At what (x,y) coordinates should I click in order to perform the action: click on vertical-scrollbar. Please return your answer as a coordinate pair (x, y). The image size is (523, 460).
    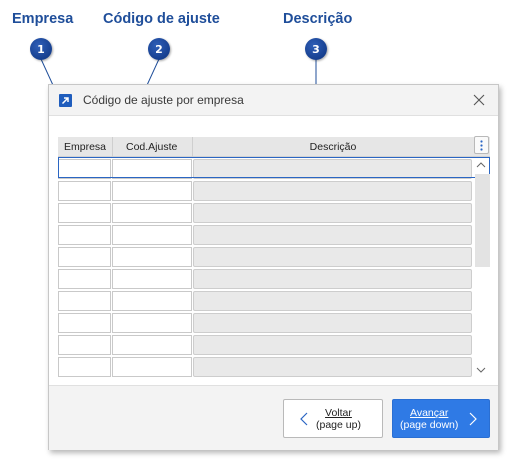
    Looking at the image, I should click on (481, 269).